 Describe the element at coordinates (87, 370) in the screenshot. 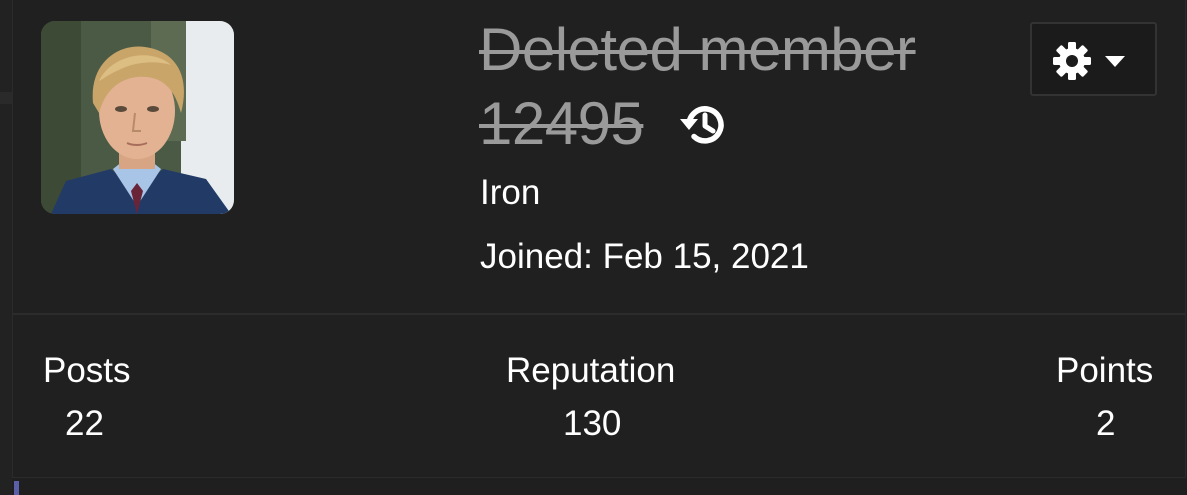

I see `posts-label: Posts` at that location.